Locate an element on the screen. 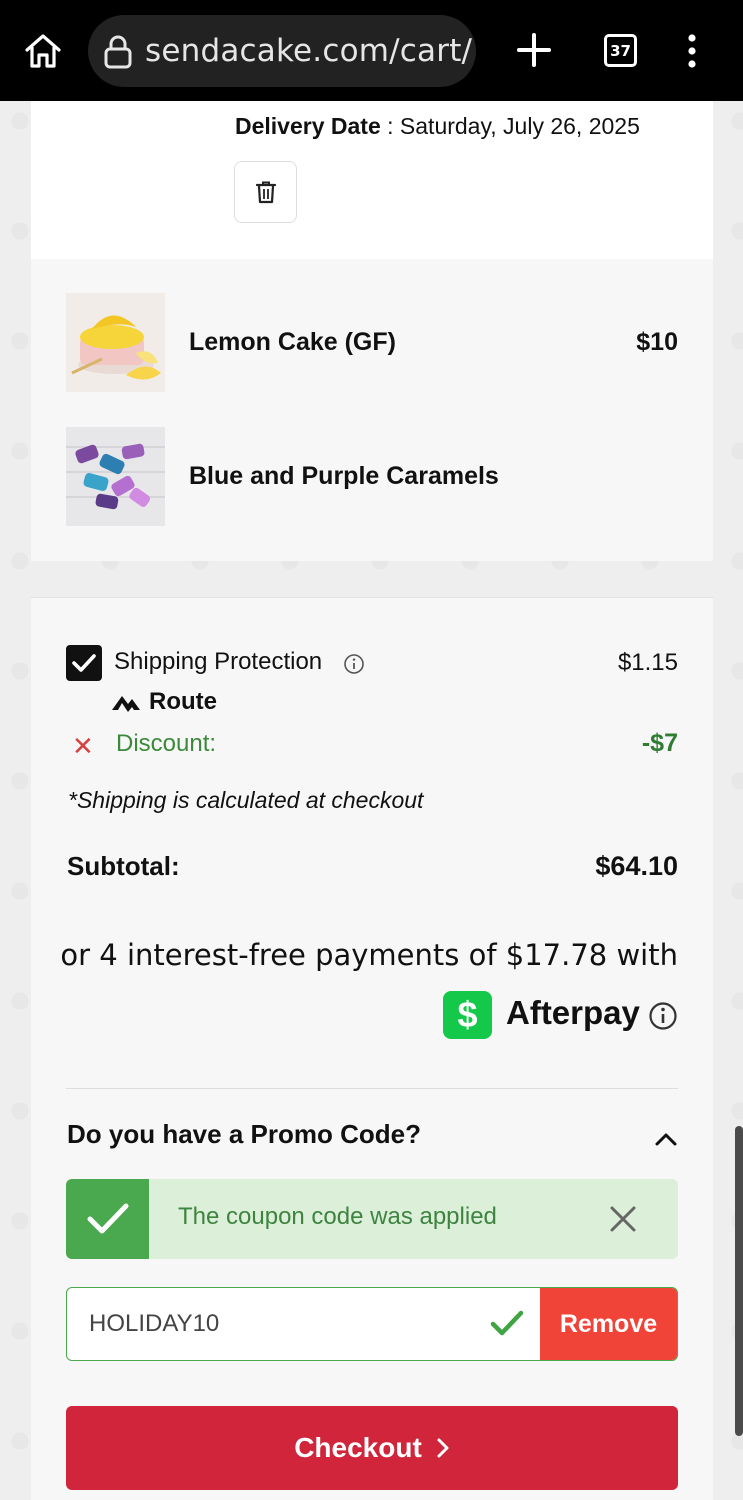 This screenshot has width=743, height=1500. chevron-up-icon is located at coordinates (666, 1139).